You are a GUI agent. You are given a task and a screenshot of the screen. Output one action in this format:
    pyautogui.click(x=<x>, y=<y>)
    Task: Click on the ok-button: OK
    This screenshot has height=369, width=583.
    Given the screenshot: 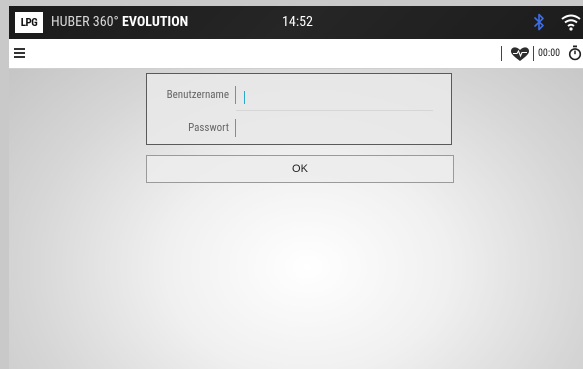 What is the action you would take?
    pyautogui.click(x=300, y=169)
    